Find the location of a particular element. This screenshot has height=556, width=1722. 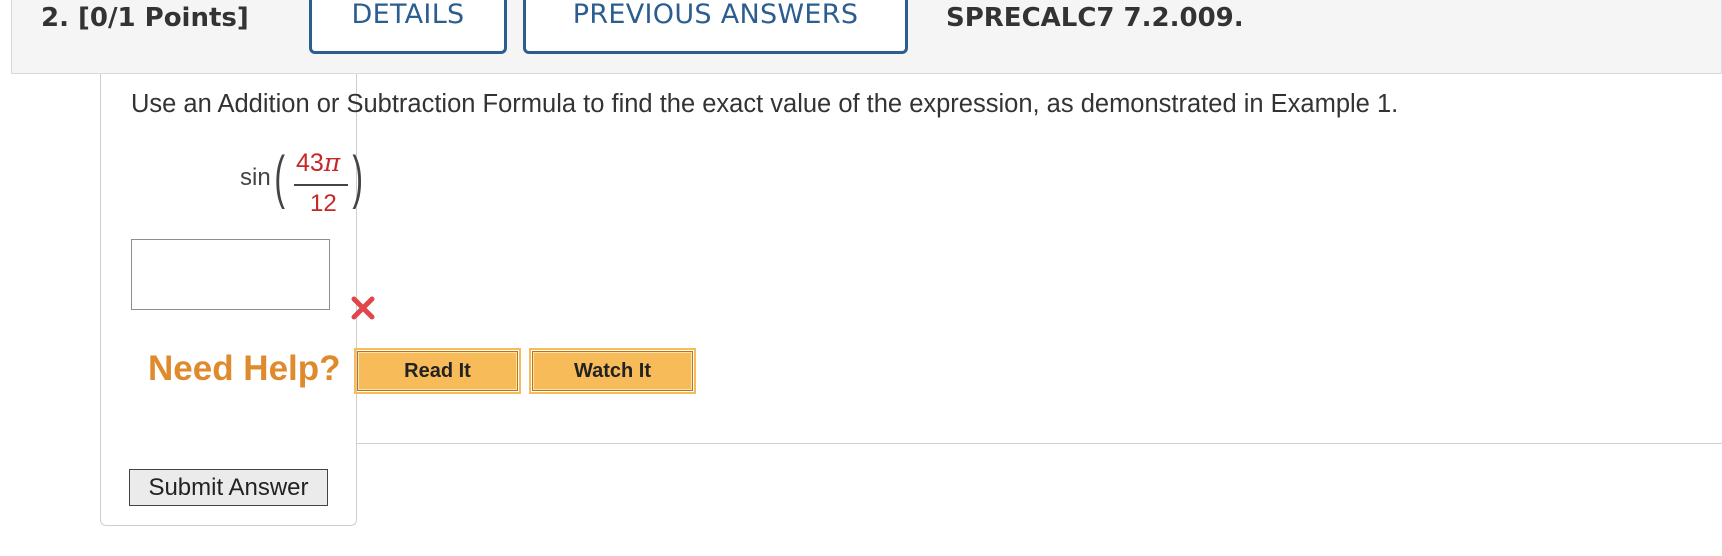

incorrect-x-icon is located at coordinates (363, 308).